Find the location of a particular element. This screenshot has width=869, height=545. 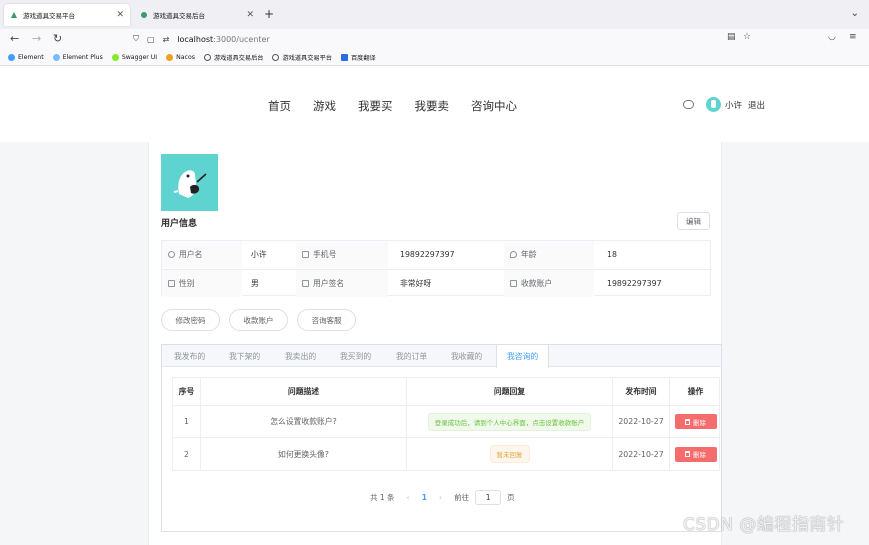

column-header: 问题描述 is located at coordinates (304, 391).